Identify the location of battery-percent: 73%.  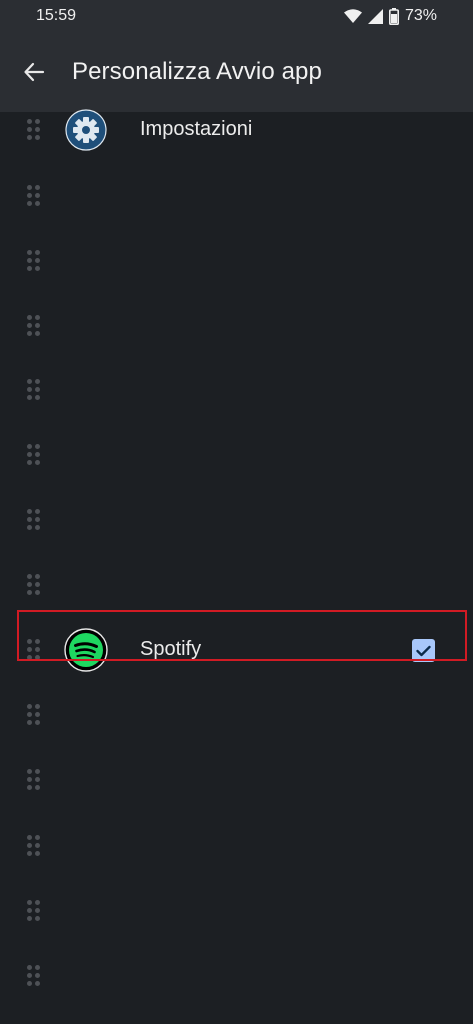
(420, 15).